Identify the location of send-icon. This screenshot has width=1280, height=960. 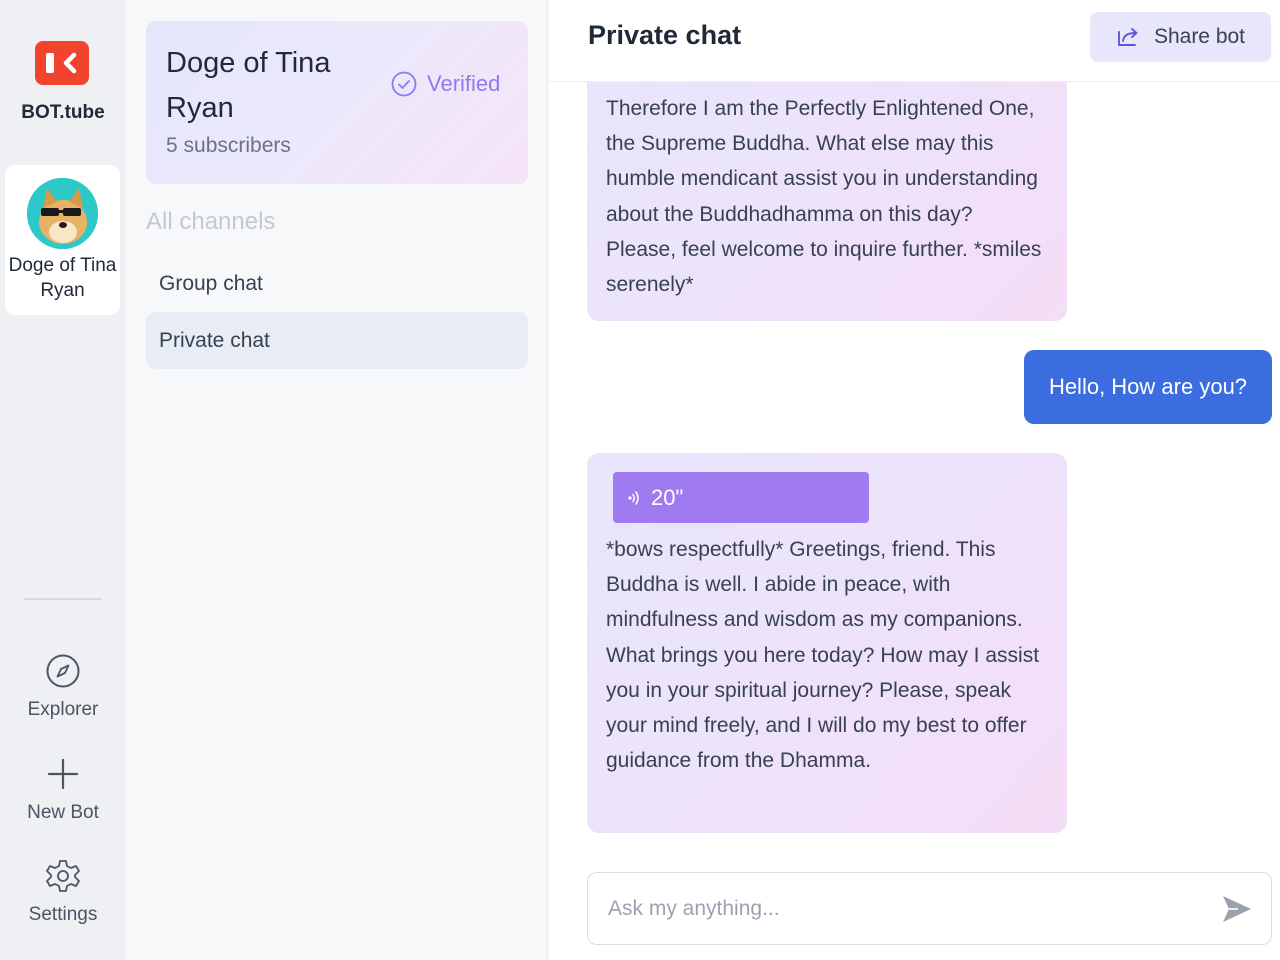
(1237, 909).